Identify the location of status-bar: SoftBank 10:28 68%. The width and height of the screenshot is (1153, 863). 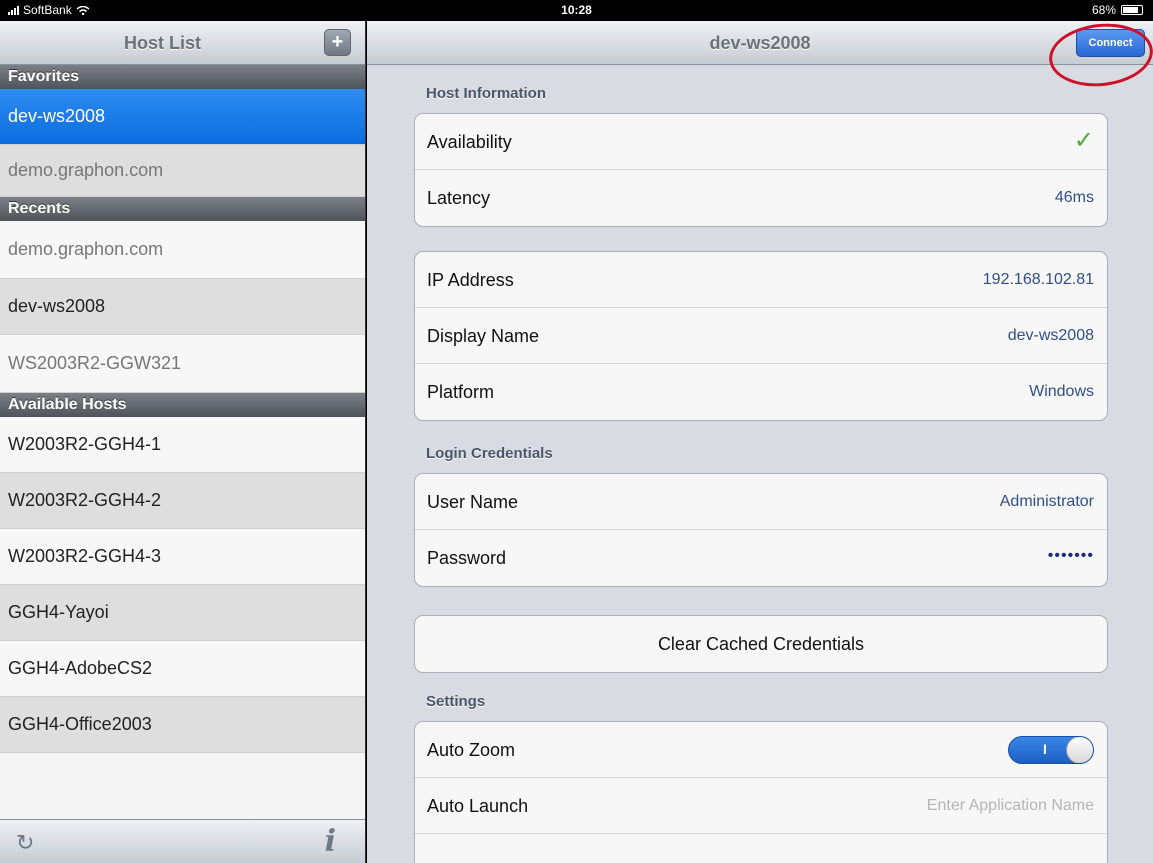
(576, 10).